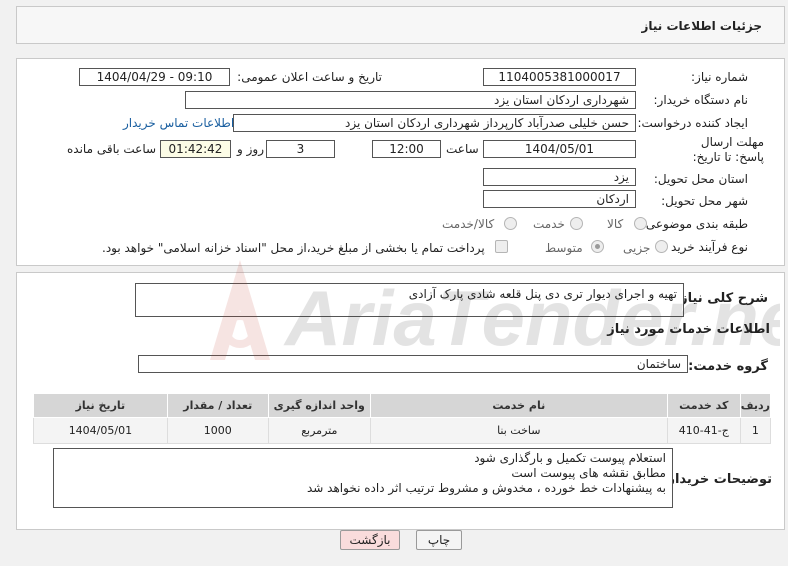 Image resolution: width=788 pixels, height=566 pixels. What do you see at coordinates (410, 100) in the screenshot?
I see `buyer-org-field: شهرداری اردکان استان یزد` at bounding box center [410, 100].